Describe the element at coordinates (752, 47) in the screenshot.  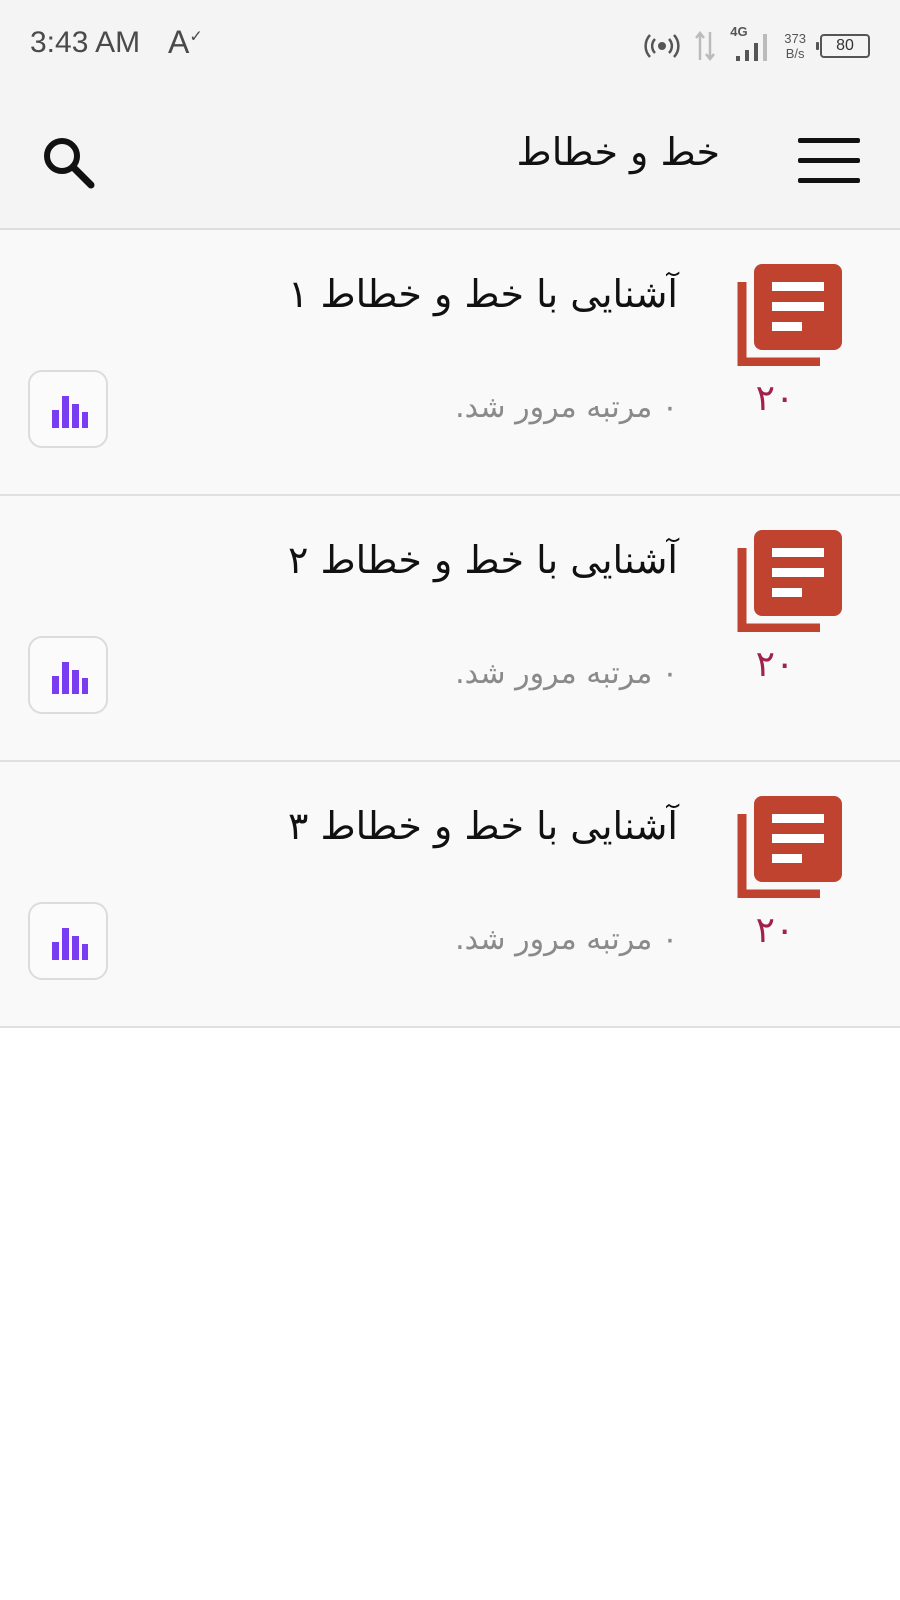
I see `signal-bars-icon` at that location.